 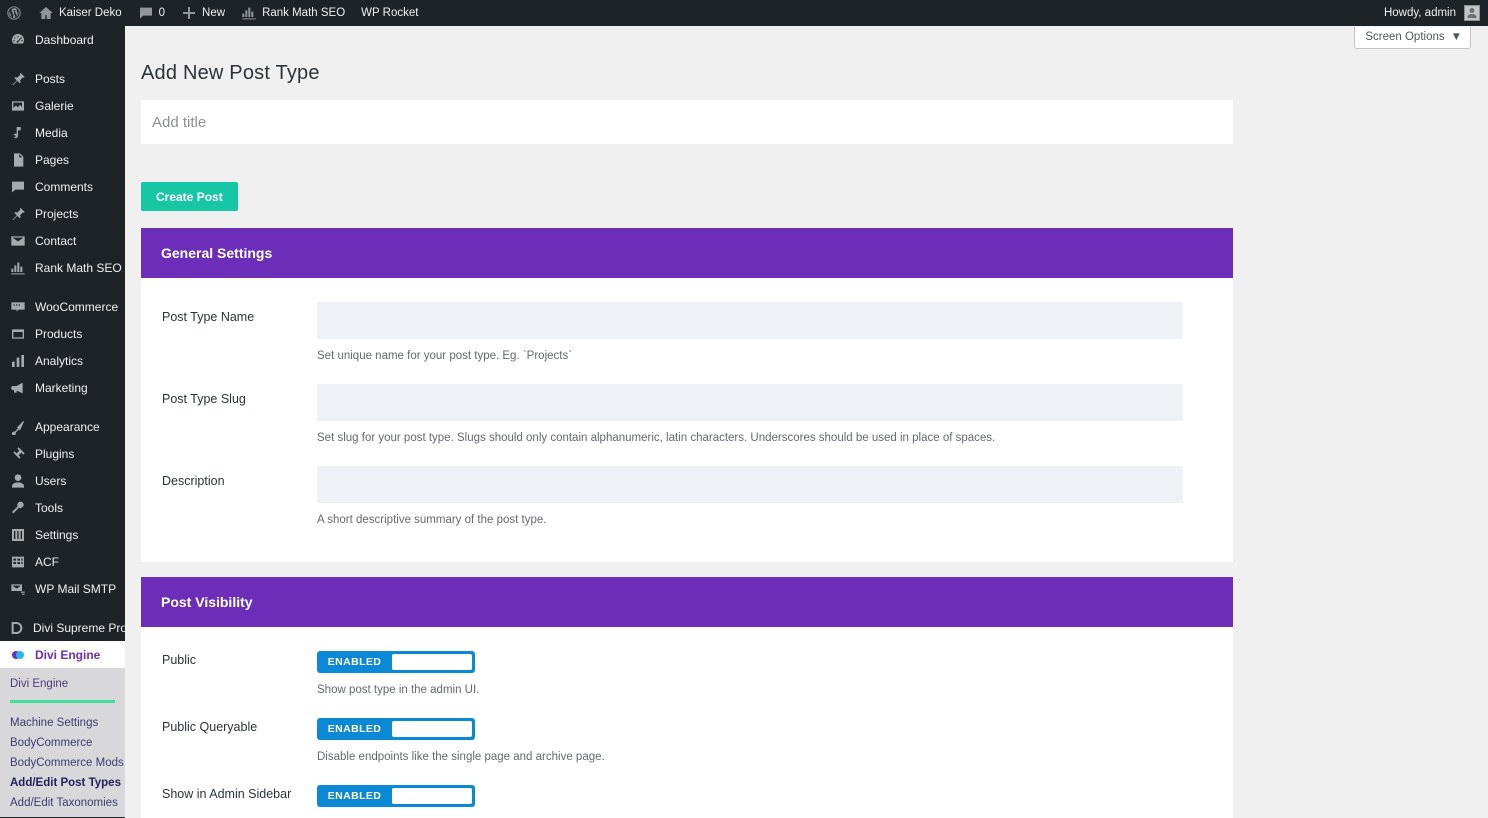 I want to click on public-toggle-knob, so click(x=432, y=662).